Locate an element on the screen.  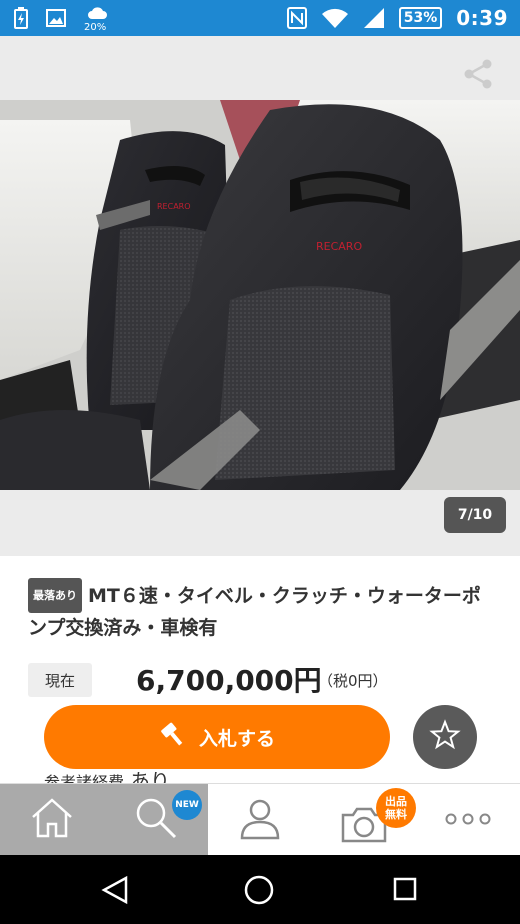
star-icon is located at coordinates (445, 737).